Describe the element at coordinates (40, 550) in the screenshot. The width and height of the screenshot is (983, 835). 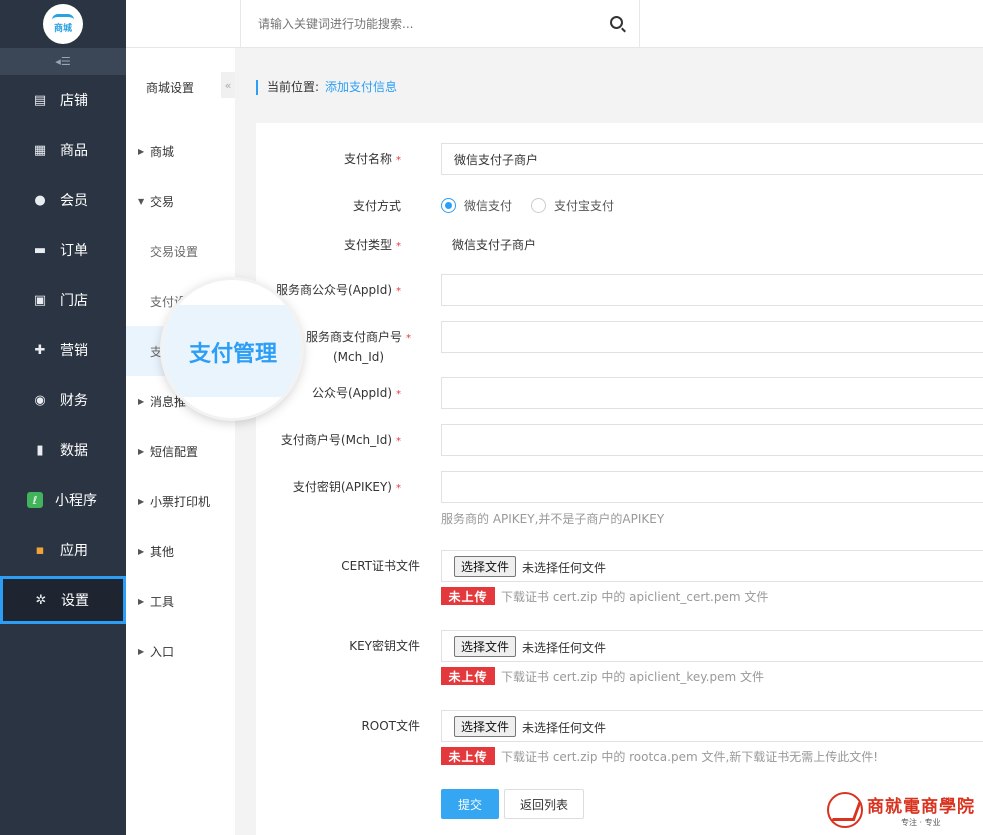
I see `apps-grid-icon: ▪` at that location.